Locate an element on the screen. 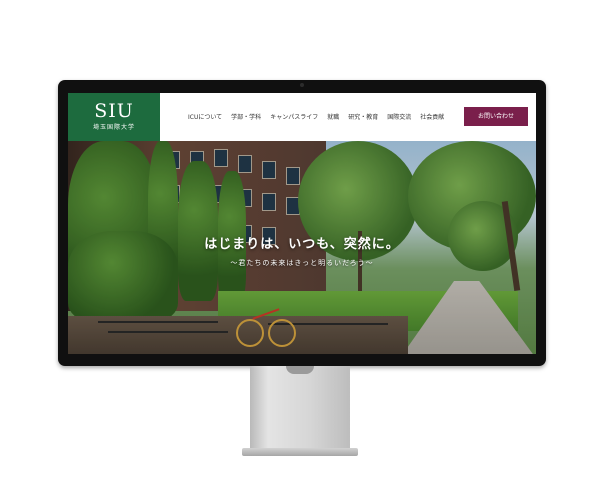 This screenshot has height=500, width=600. site-logo: SIU 埼玉国際大学 is located at coordinates (114, 117).